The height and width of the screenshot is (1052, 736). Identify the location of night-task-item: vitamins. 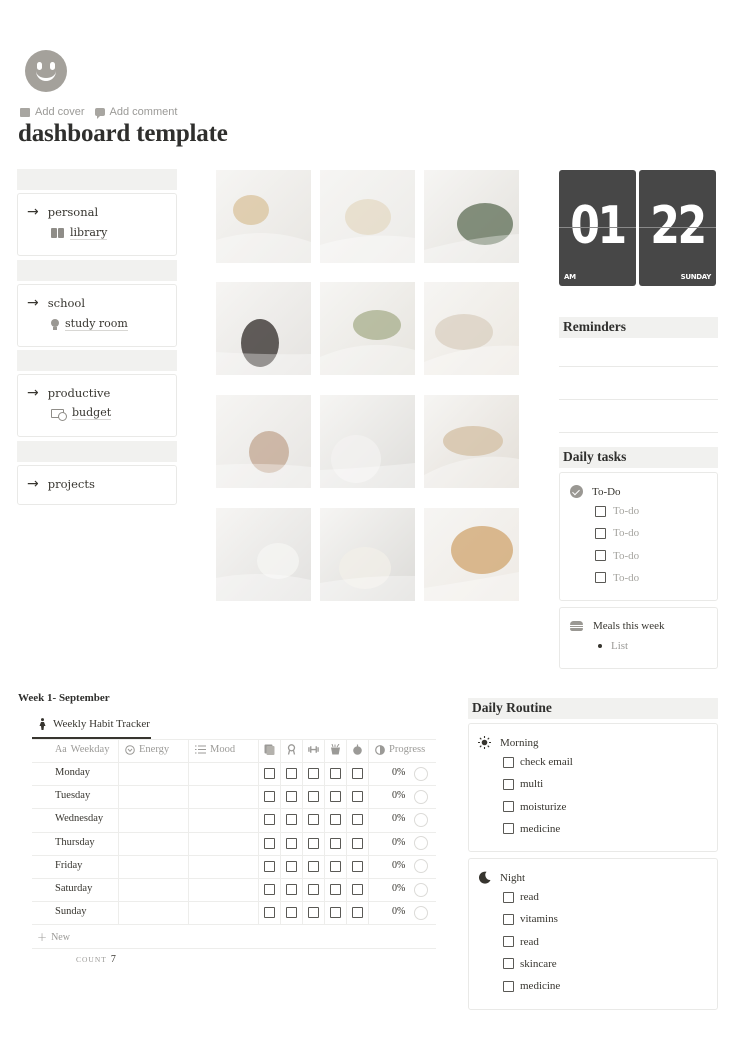
(530, 919).